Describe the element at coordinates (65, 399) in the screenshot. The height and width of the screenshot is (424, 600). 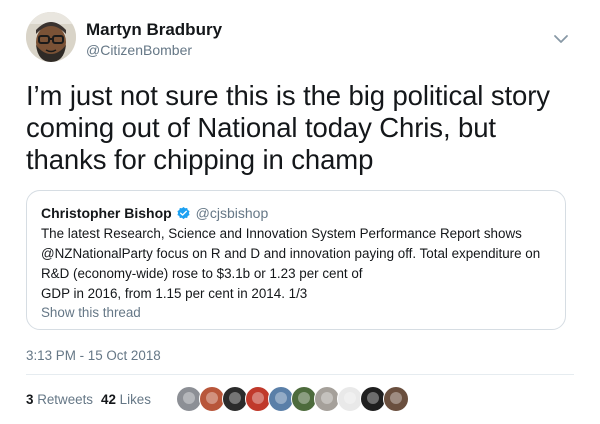
I see `retweets-label: Retweets` at that location.